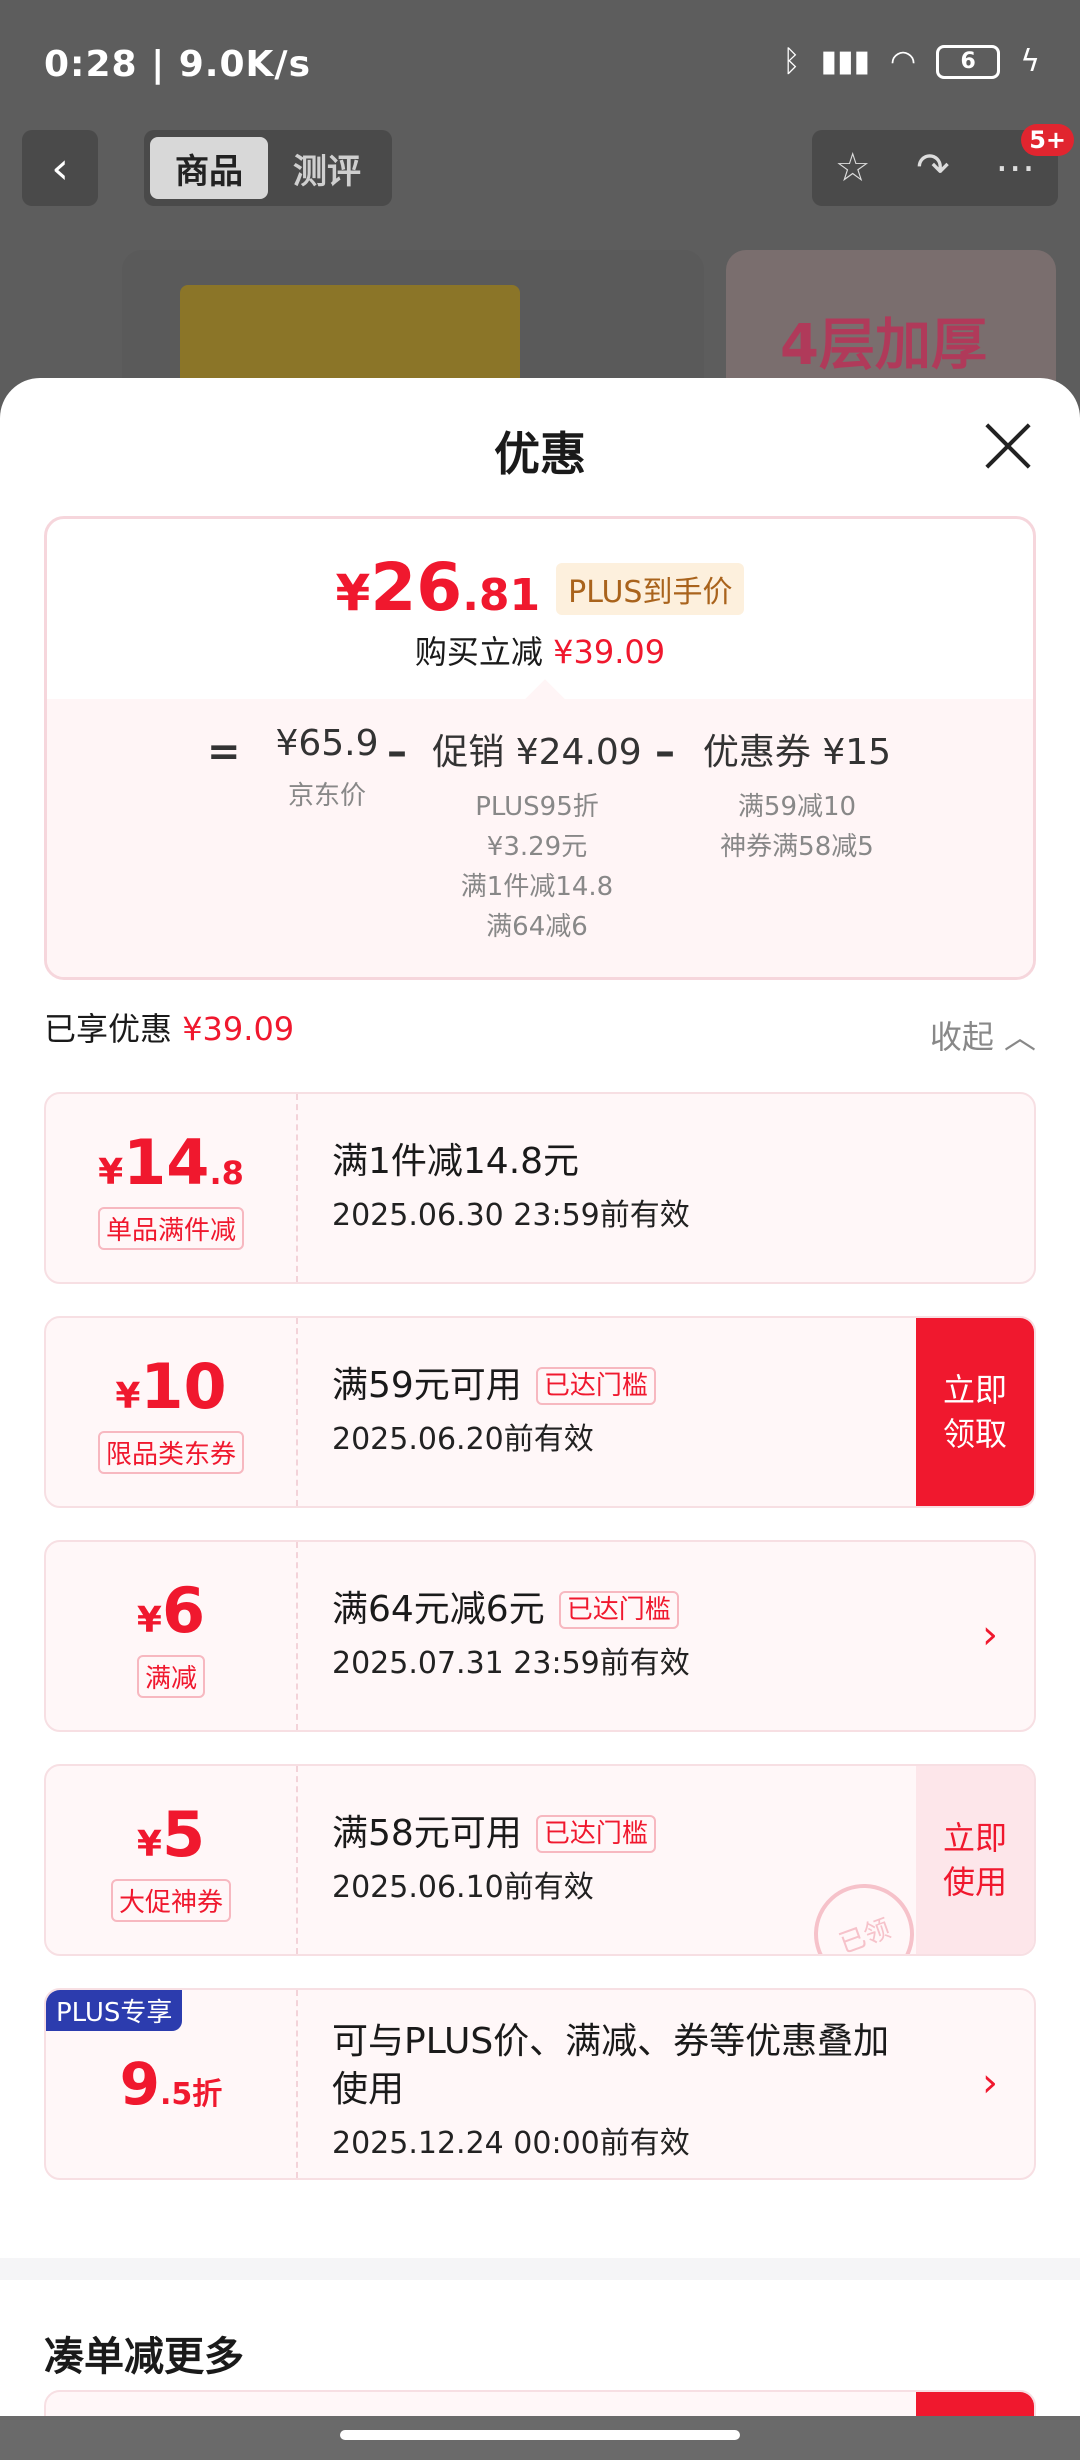 This screenshot has width=1080, height=2460. What do you see at coordinates (511, 1663) in the screenshot?
I see `coupon-date: 2025.07.31 23:59前有效` at bounding box center [511, 1663].